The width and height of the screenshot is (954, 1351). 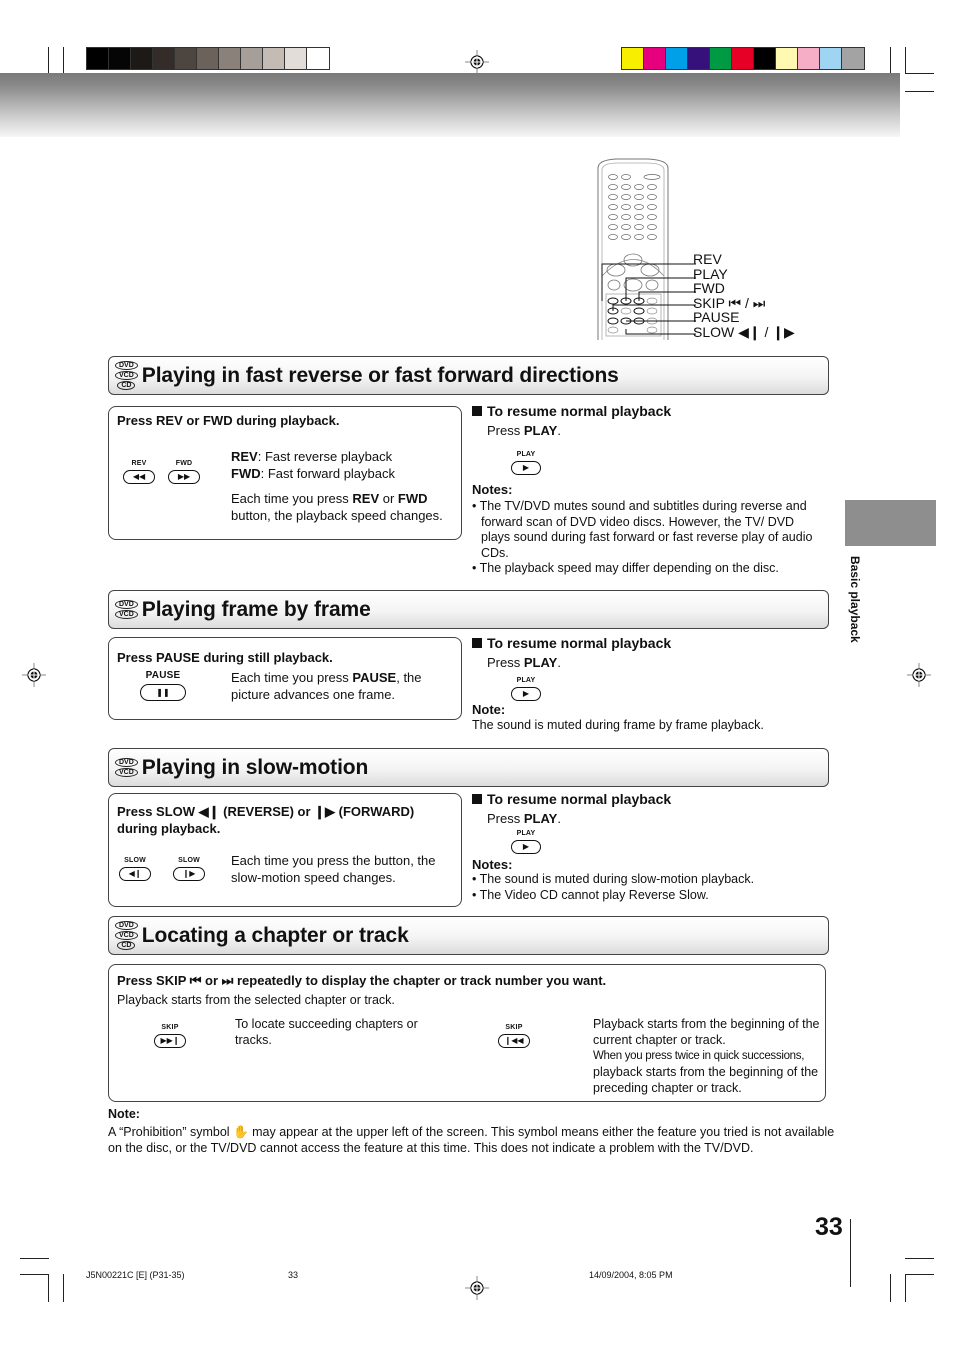 I want to click on press-play-text: Press PLAY., so click(x=524, y=662).